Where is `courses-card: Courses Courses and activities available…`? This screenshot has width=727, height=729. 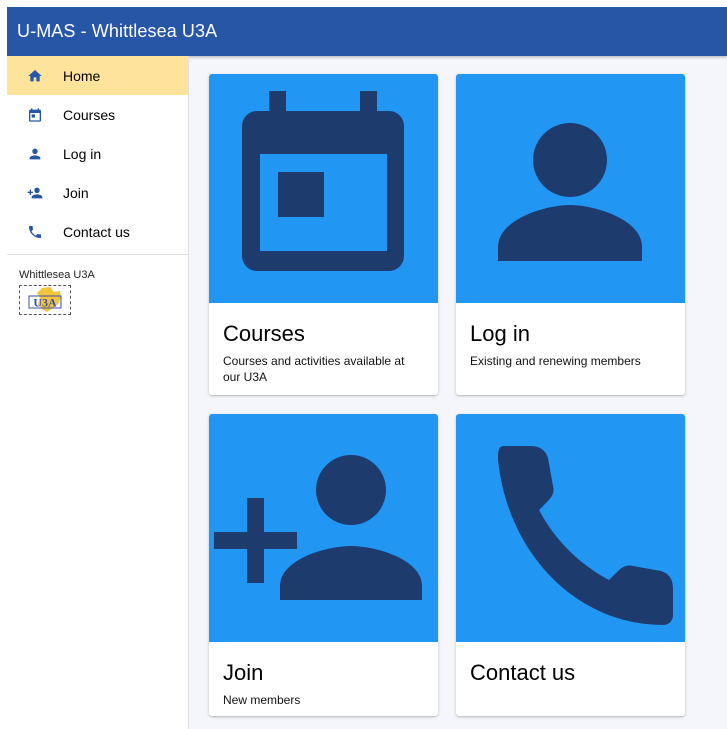
courses-card: Courses Courses and activities available… is located at coordinates (323, 234).